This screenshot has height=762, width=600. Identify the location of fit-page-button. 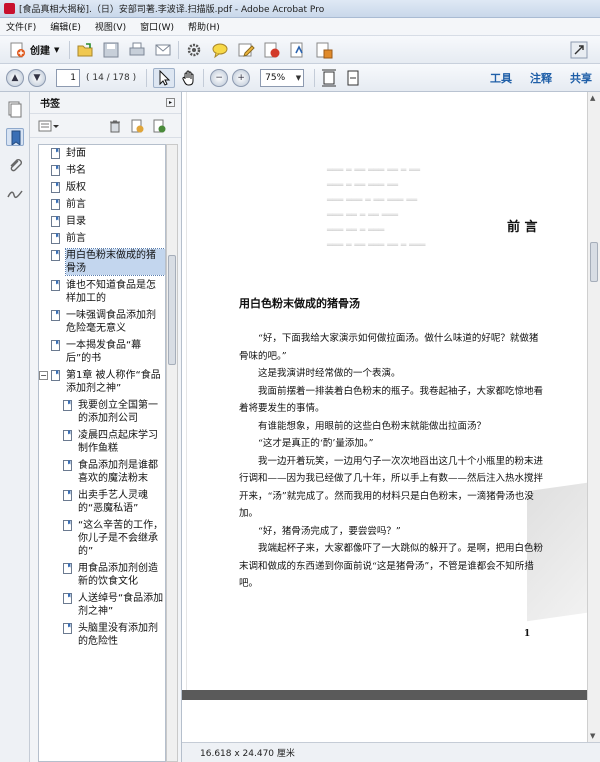
(329, 78).